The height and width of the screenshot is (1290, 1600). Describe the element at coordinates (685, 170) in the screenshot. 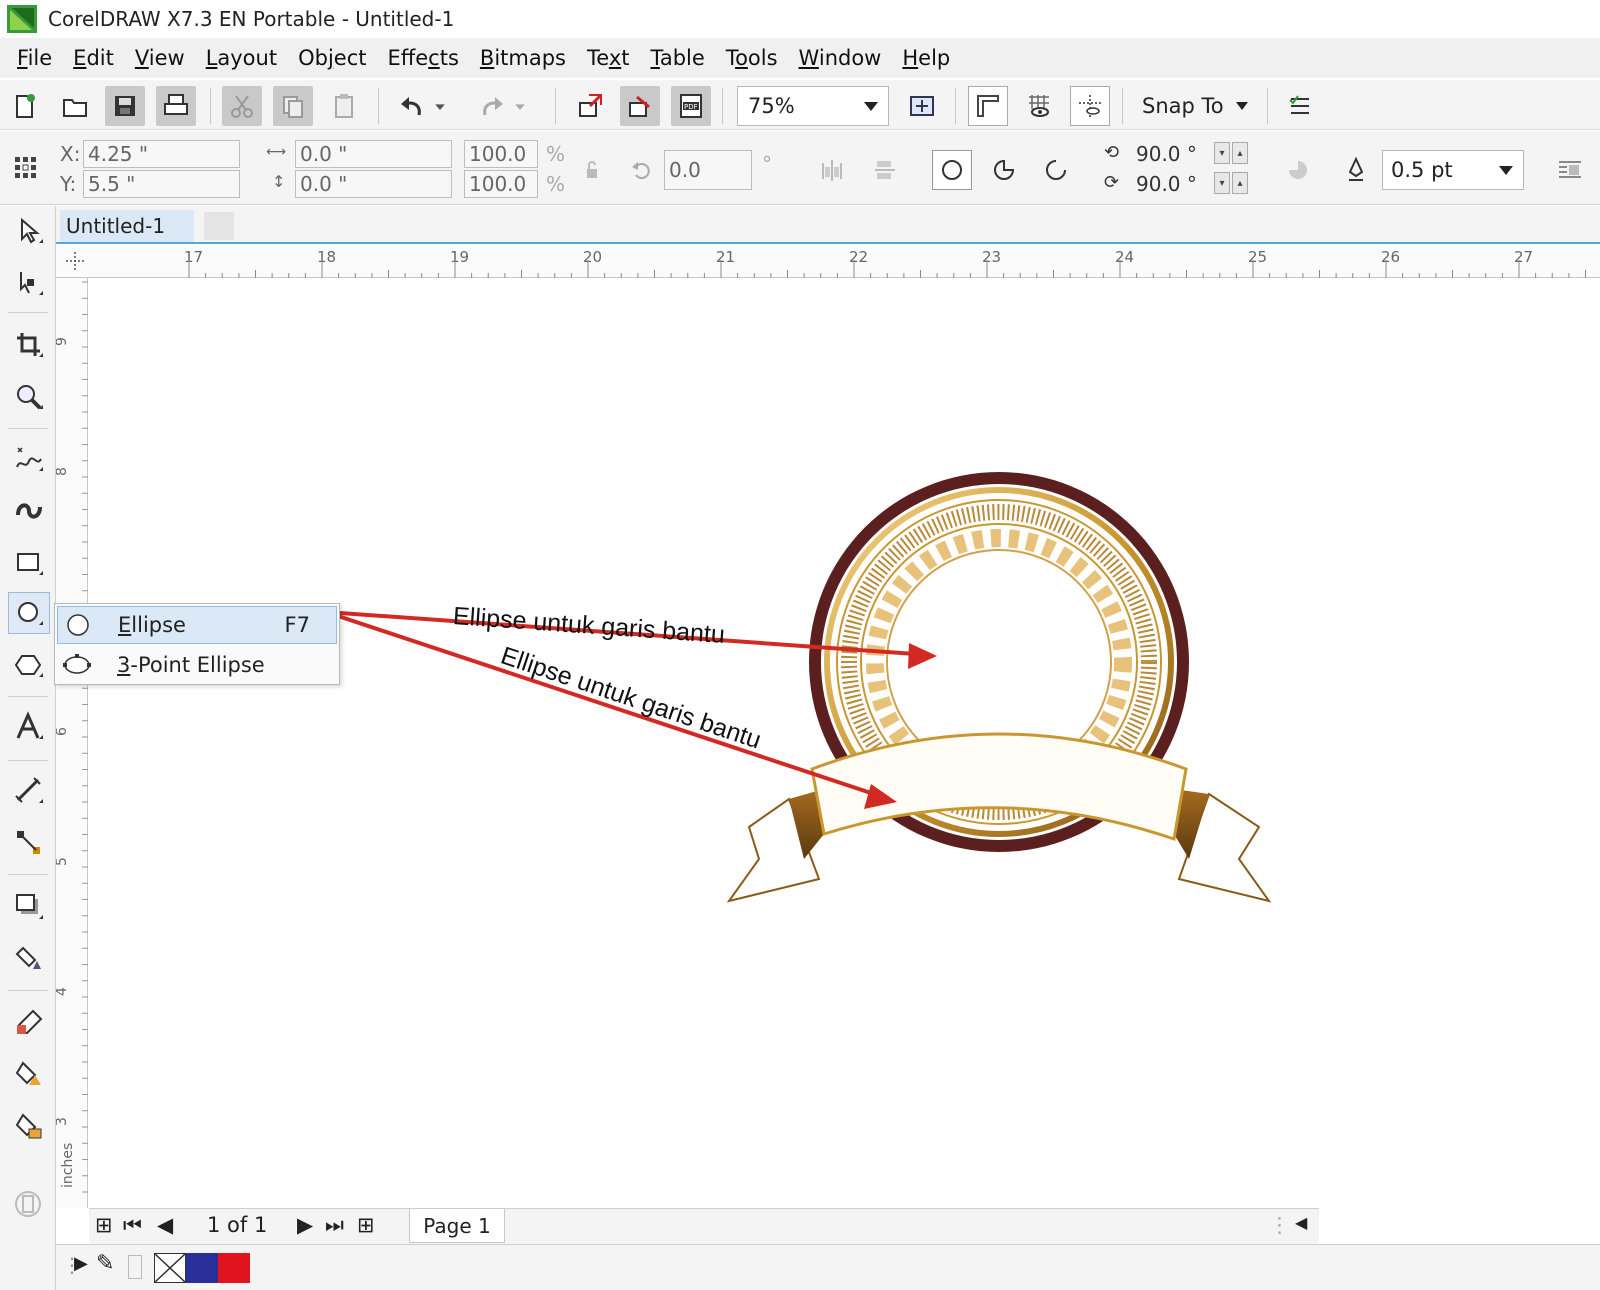

I see `rotation-value: 0.0` at that location.